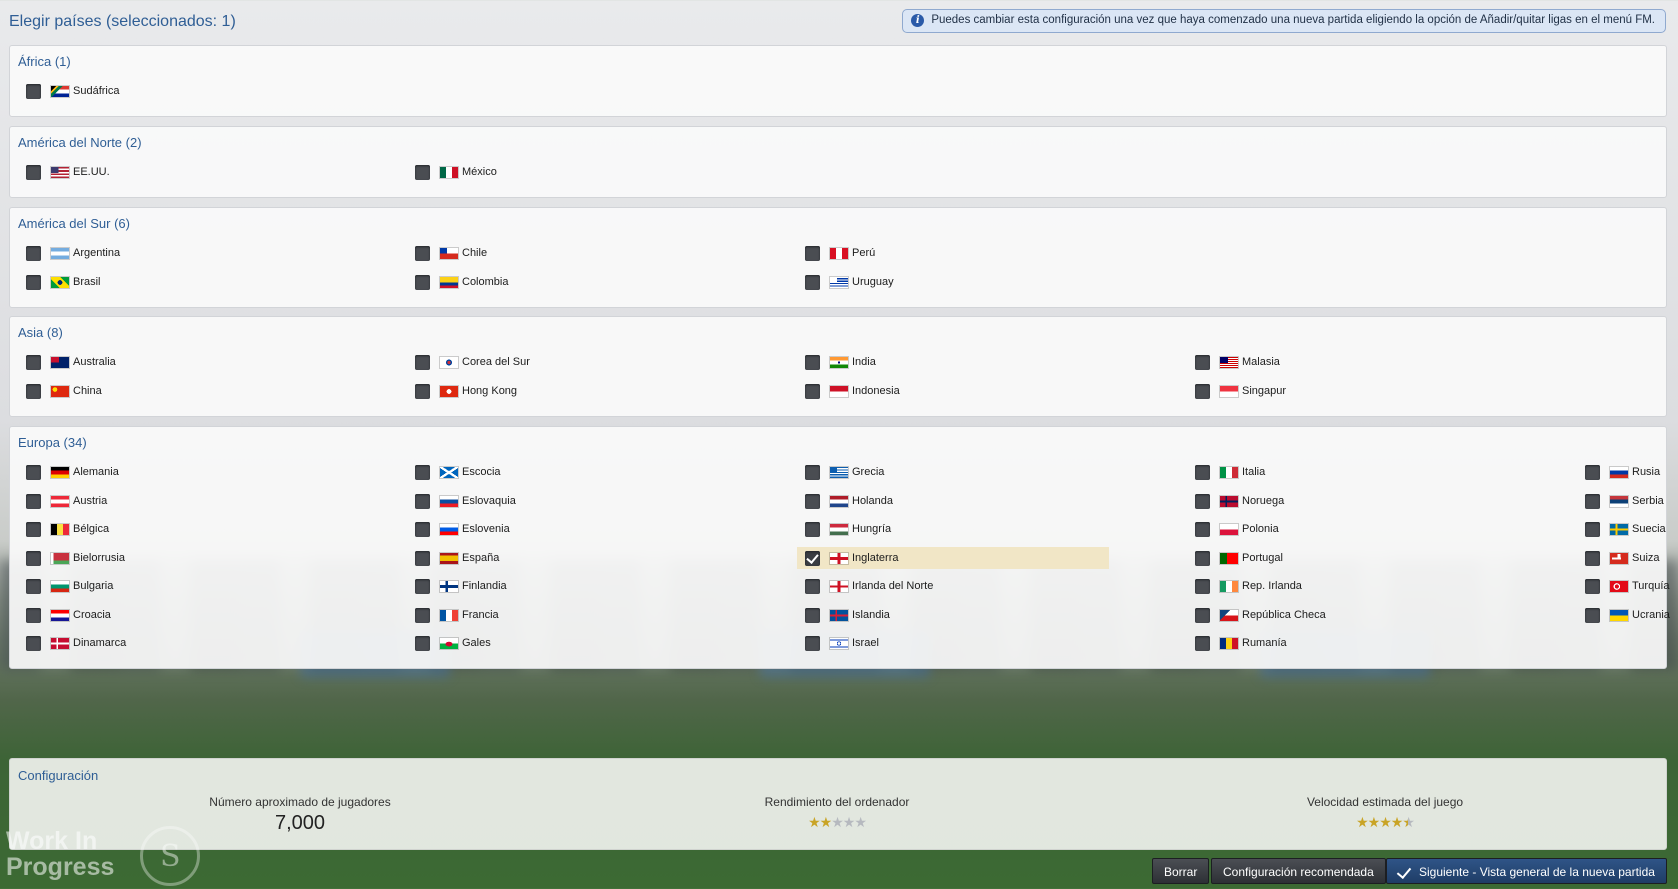  I want to click on country-option: Eslovenia, so click(563, 529).